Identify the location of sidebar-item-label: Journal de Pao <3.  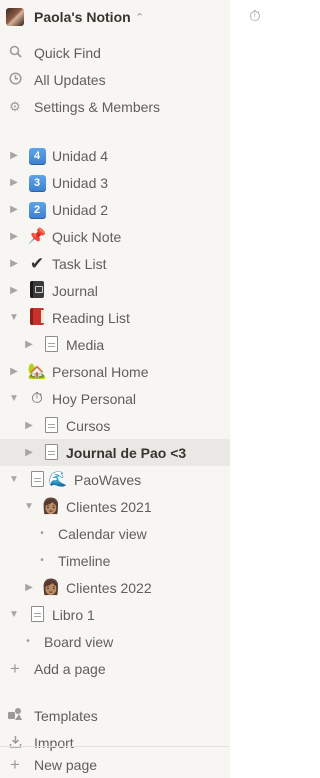
(126, 452).